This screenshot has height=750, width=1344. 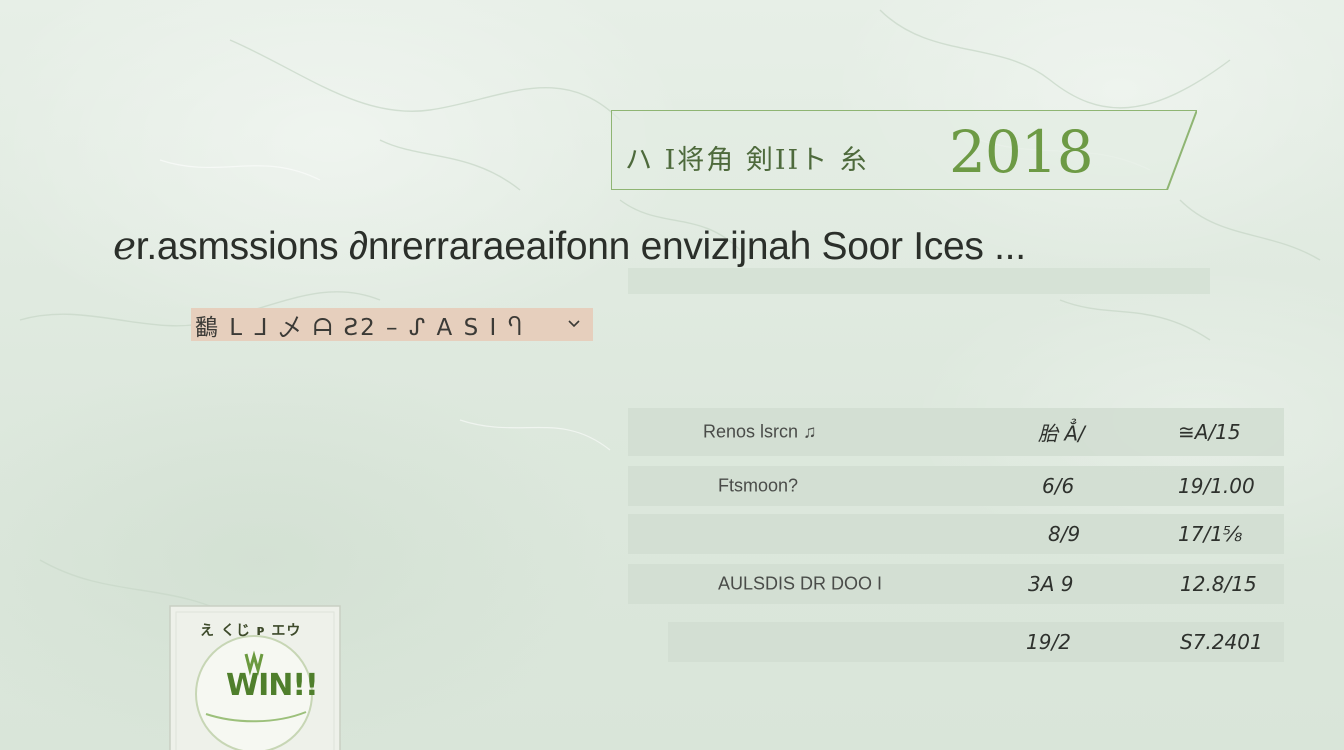 What do you see at coordinates (976, 642) in the screenshot?
I see `table-row: 19/2 S7.2401` at bounding box center [976, 642].